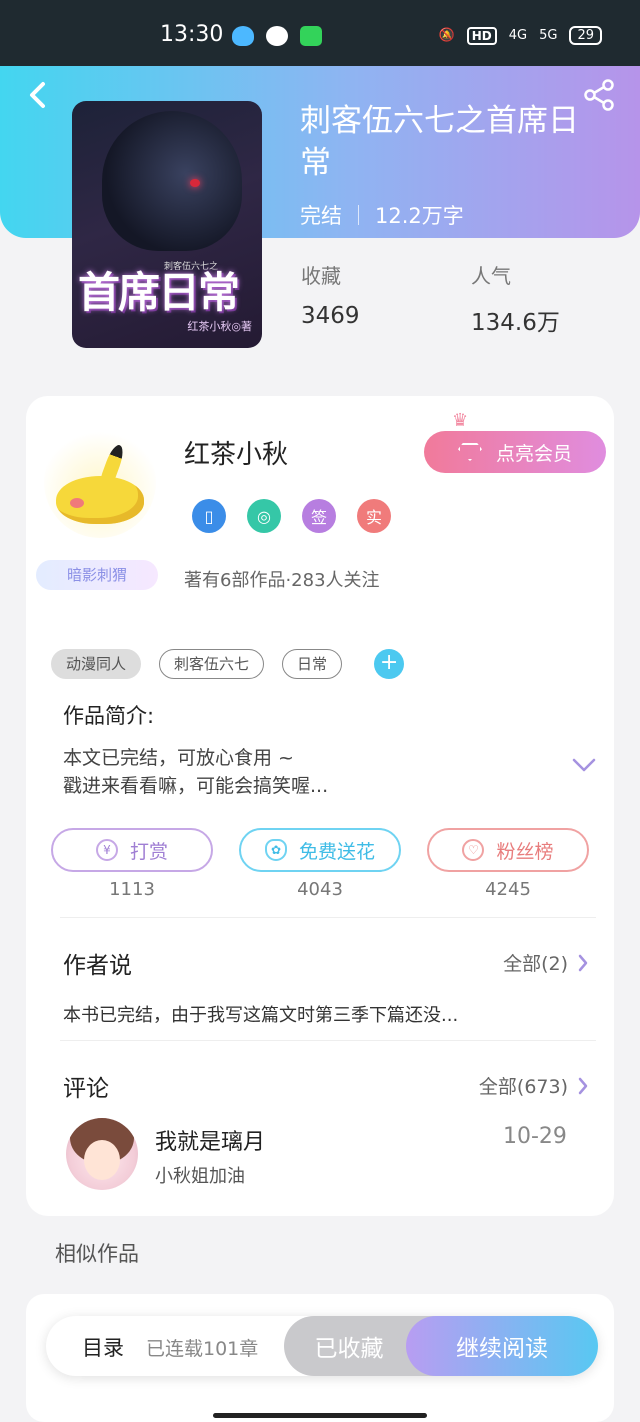 The height and width of the screenshot is (1422, 640). Describe the element at coordinates (219, 326) in the screenshot. I see `cover-author: 红茶小秋◎著` at that location.